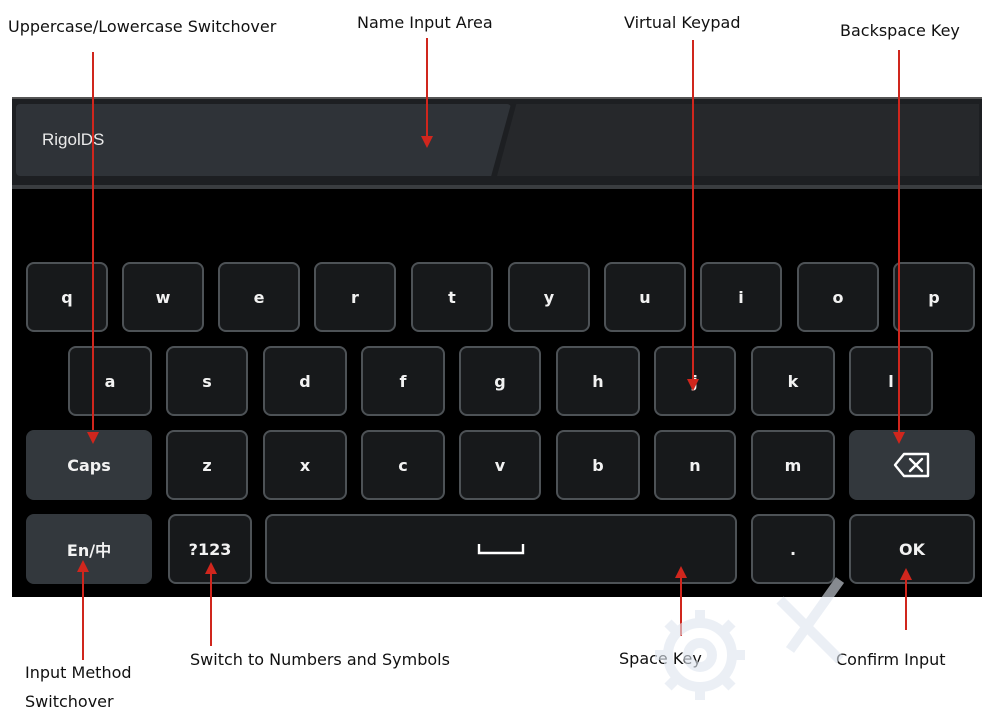 The height and width of the screenshot is (713, 982). What do you see at coordinates (110, 381) in the screenshot?
I see `key-a: a` at bounding box center [110, 381].